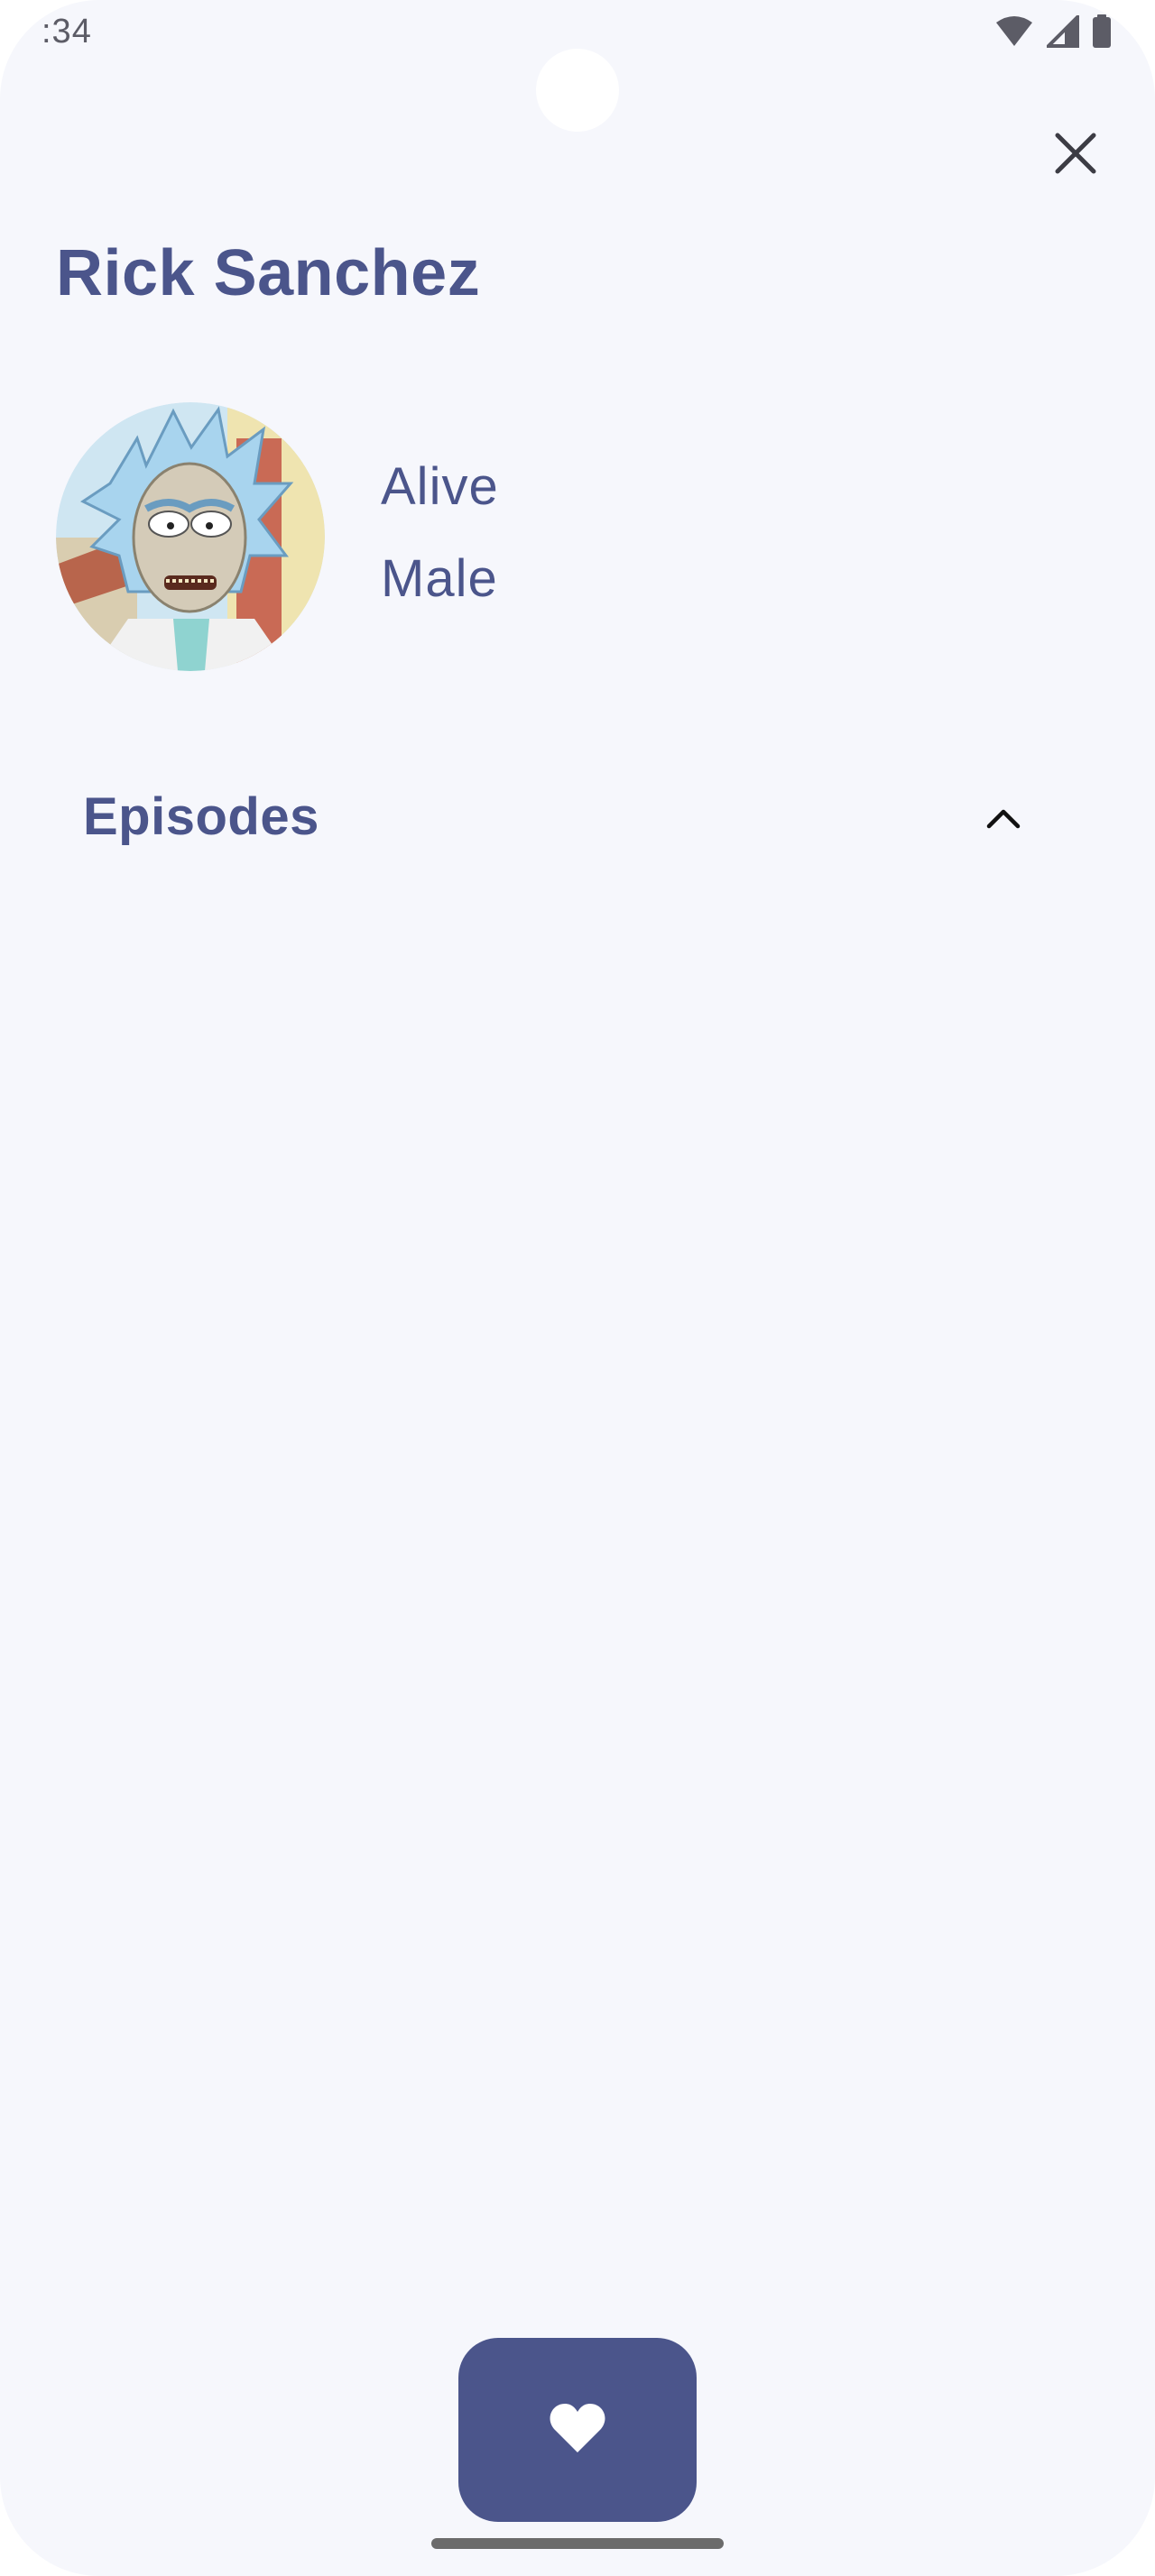 The image size is (1155, 2576). What do you see at coordinates (67, 32) in the screenshot?
I see `status-time: :34` at bounding box center [67, 32].